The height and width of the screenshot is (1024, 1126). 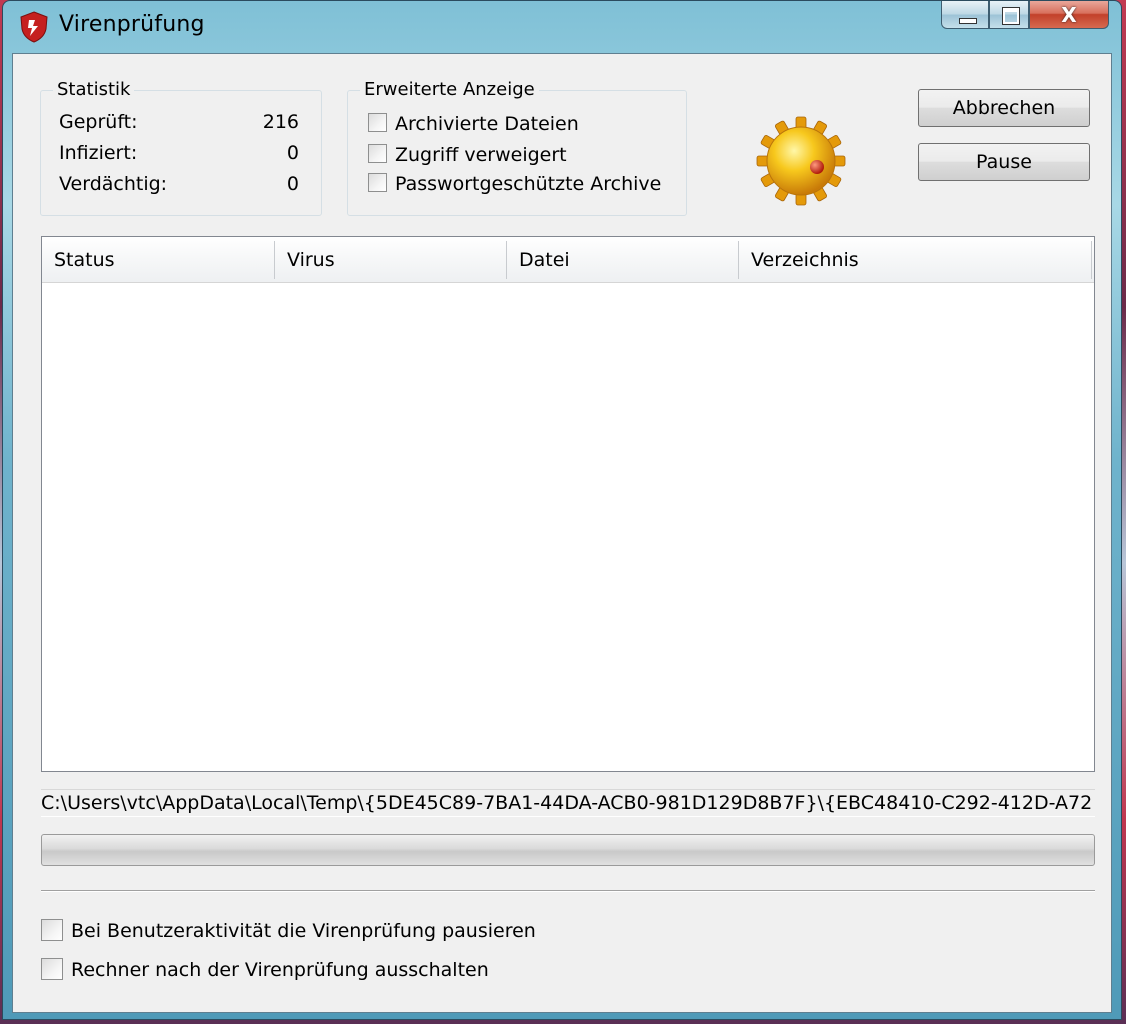 I want to click on column-virus: Virus, so click(x=390, y=260).